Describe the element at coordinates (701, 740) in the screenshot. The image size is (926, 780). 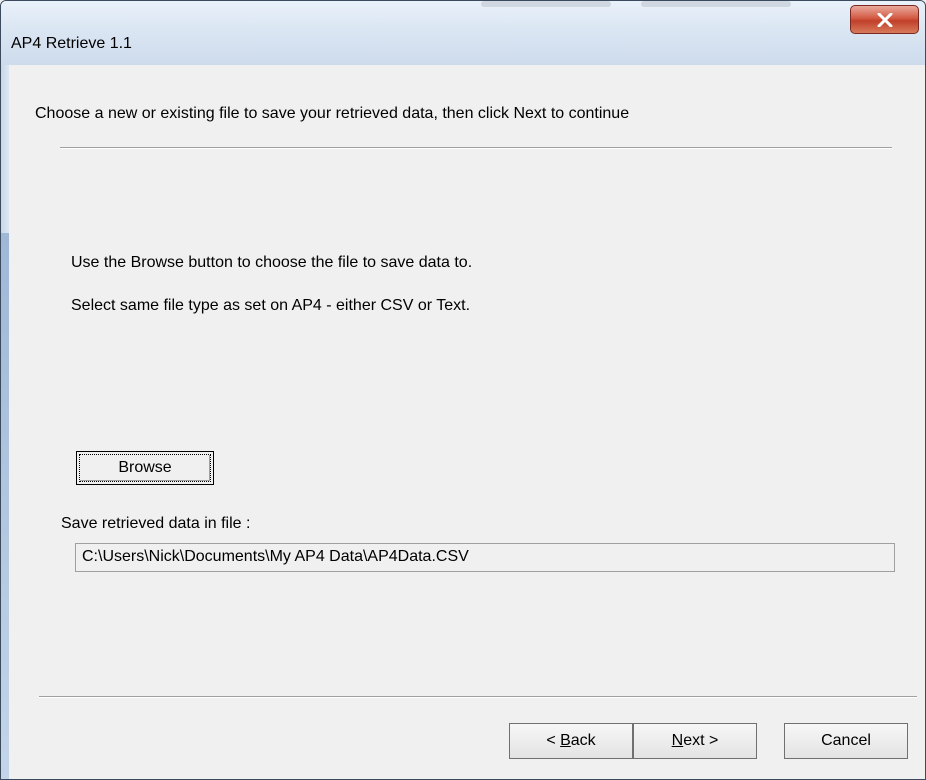
I see `next-button-rest: ext >` at that location.